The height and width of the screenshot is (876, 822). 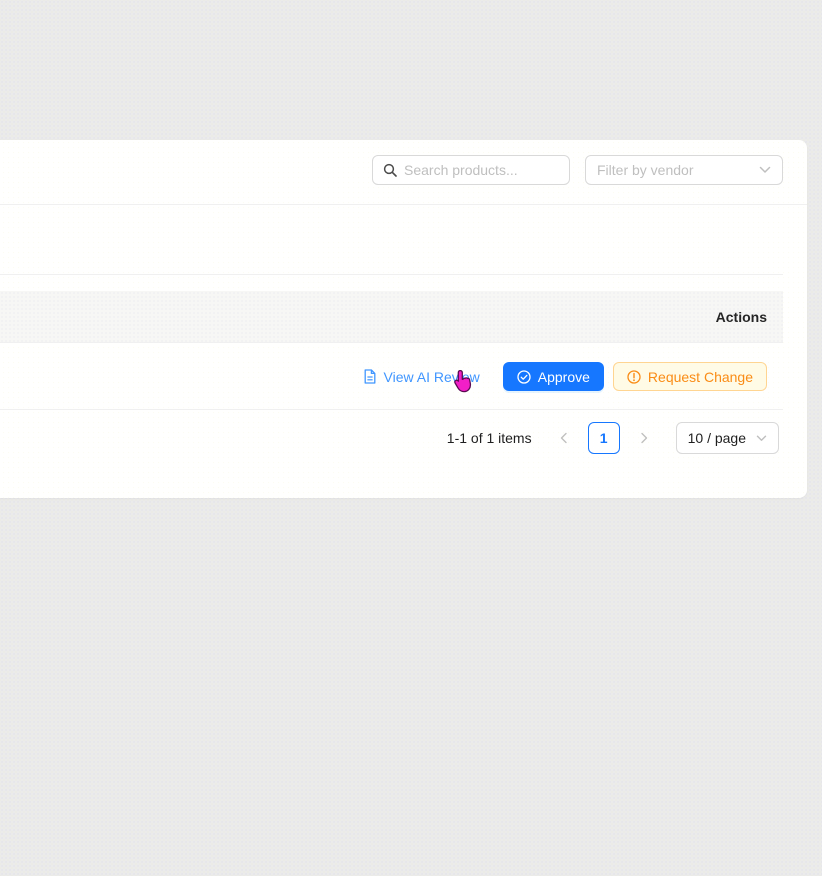 I want to click on page-size-label: 10 / page, so click(x=716, y=438).